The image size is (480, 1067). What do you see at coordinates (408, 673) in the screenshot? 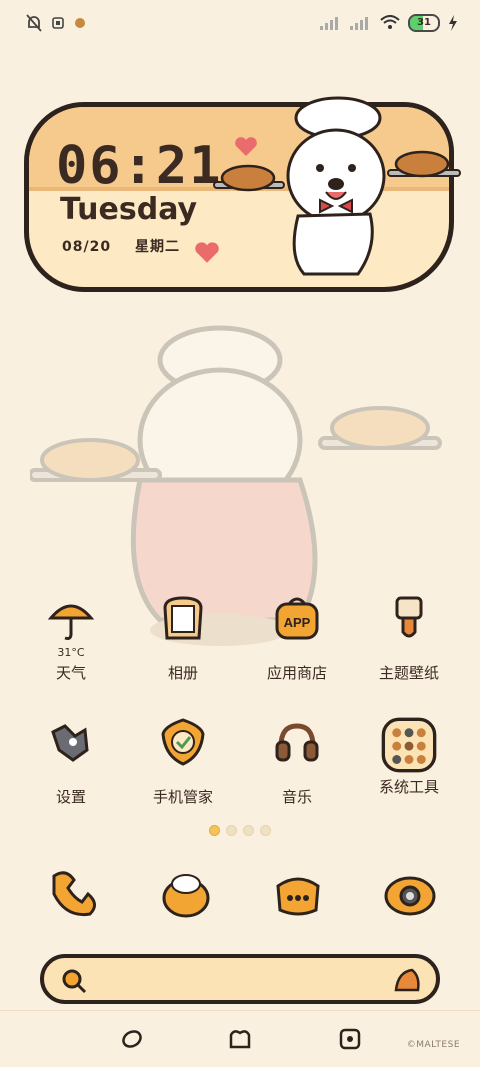
I see `app-label: 主题壁纸` at bounding box center [408, 673].